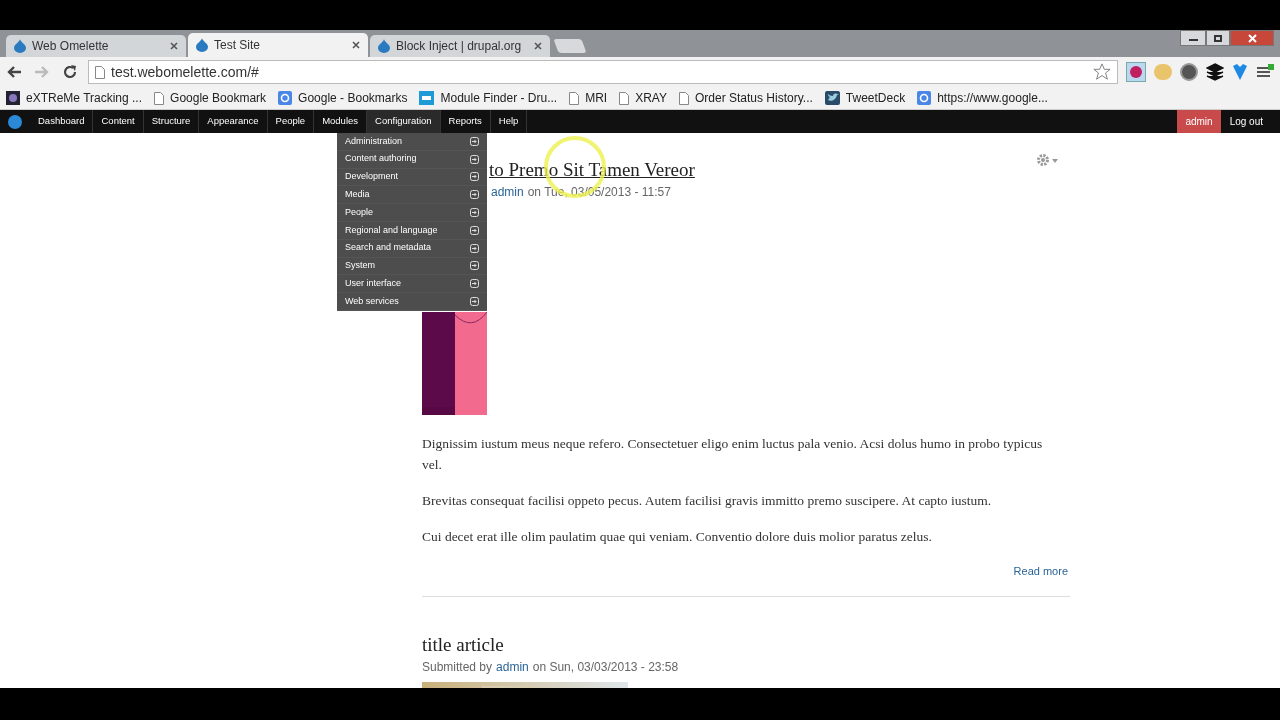 Image resolution: width=1280 pixels, height=720 pixels. What do you see at coordinates (463, 644) in the screenshot?
I see `article-title: title article` at bounding box center [463, 644].